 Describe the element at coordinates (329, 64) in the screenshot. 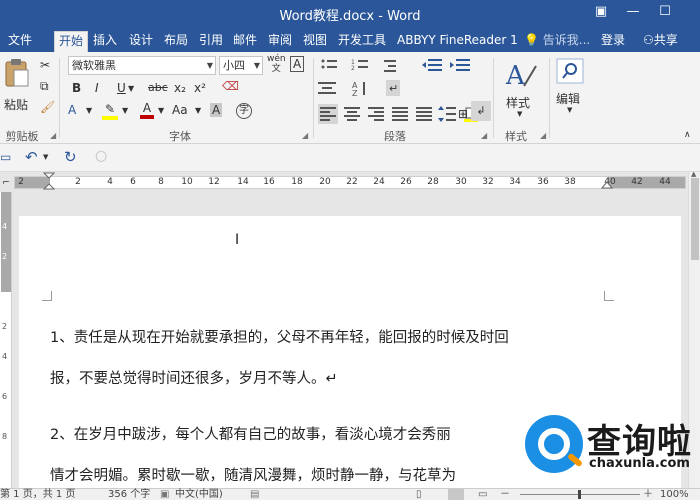

I see `bullets-icon` at that location.